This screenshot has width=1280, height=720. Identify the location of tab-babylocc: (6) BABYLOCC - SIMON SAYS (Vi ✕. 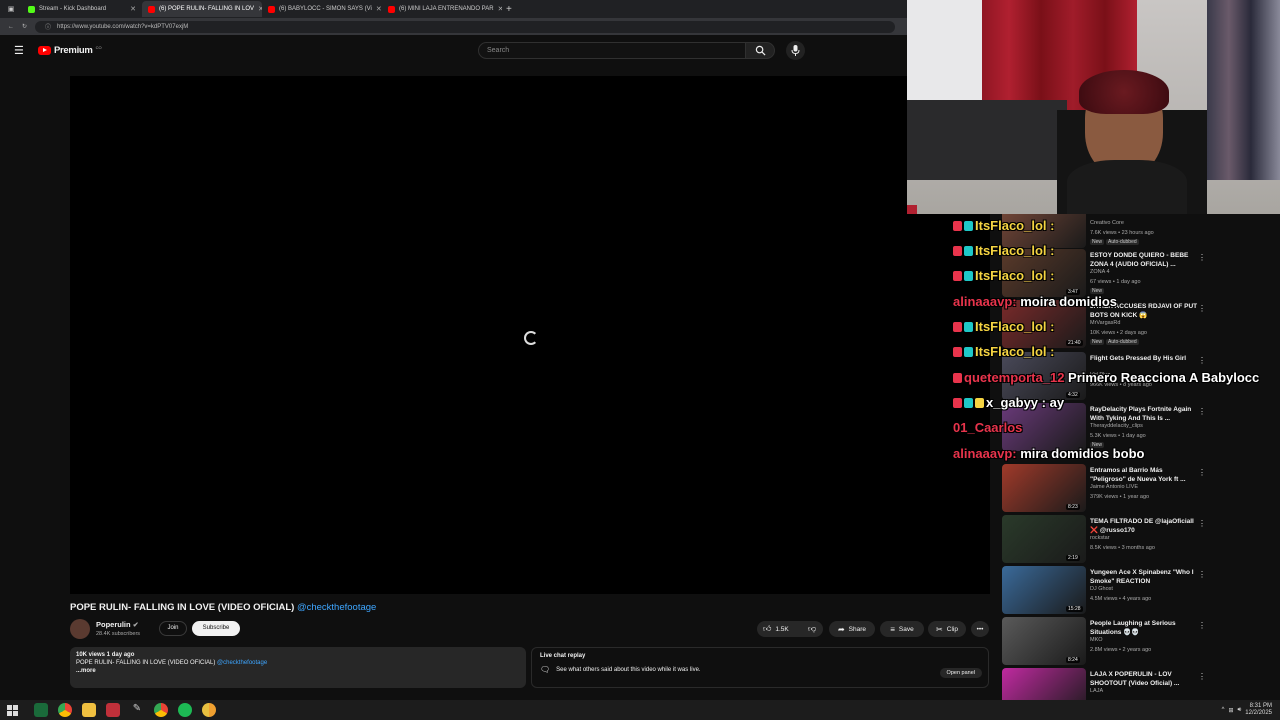
(322, 9).